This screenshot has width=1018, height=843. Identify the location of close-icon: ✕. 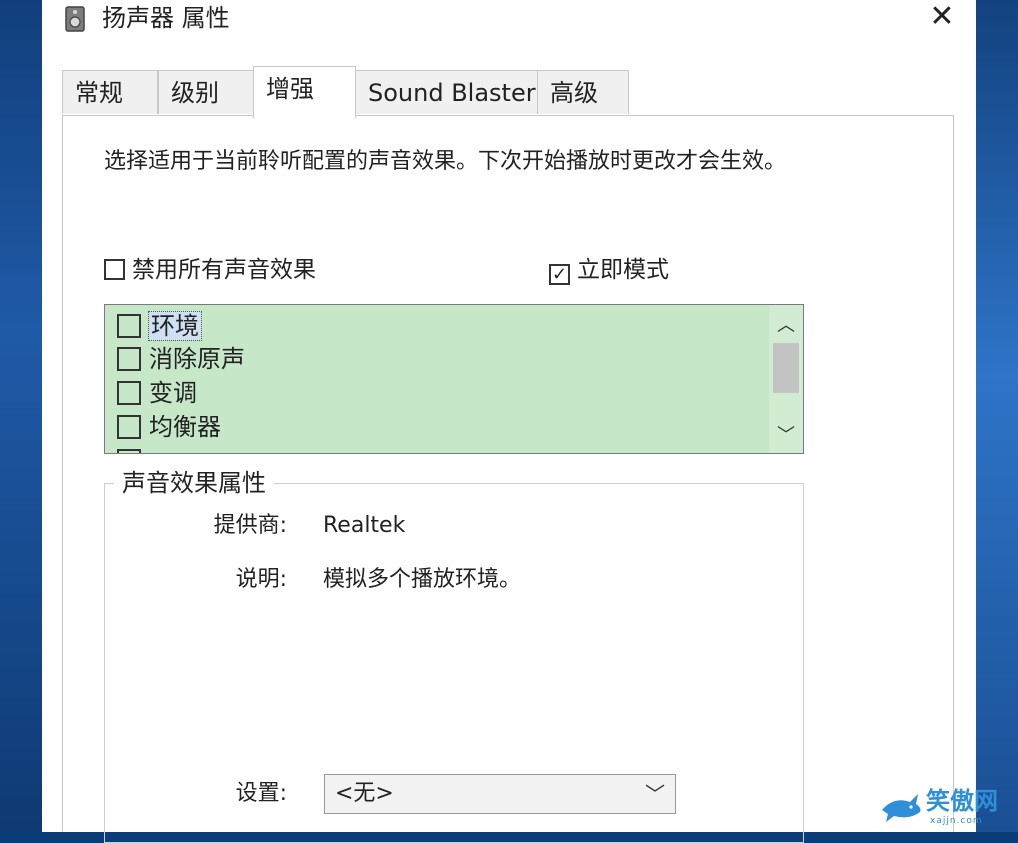
(942, 17).